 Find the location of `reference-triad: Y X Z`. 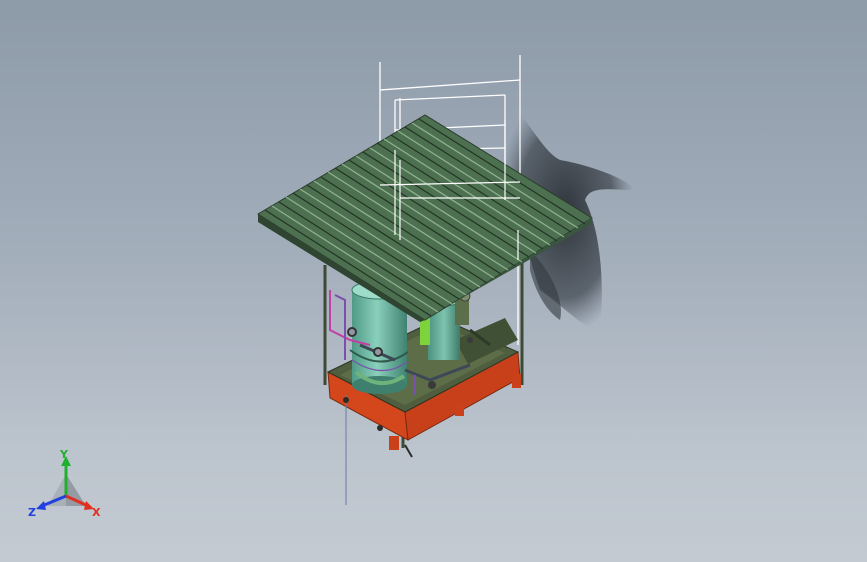

reference-triad: Y X Z is located at coordinates (66, 486).